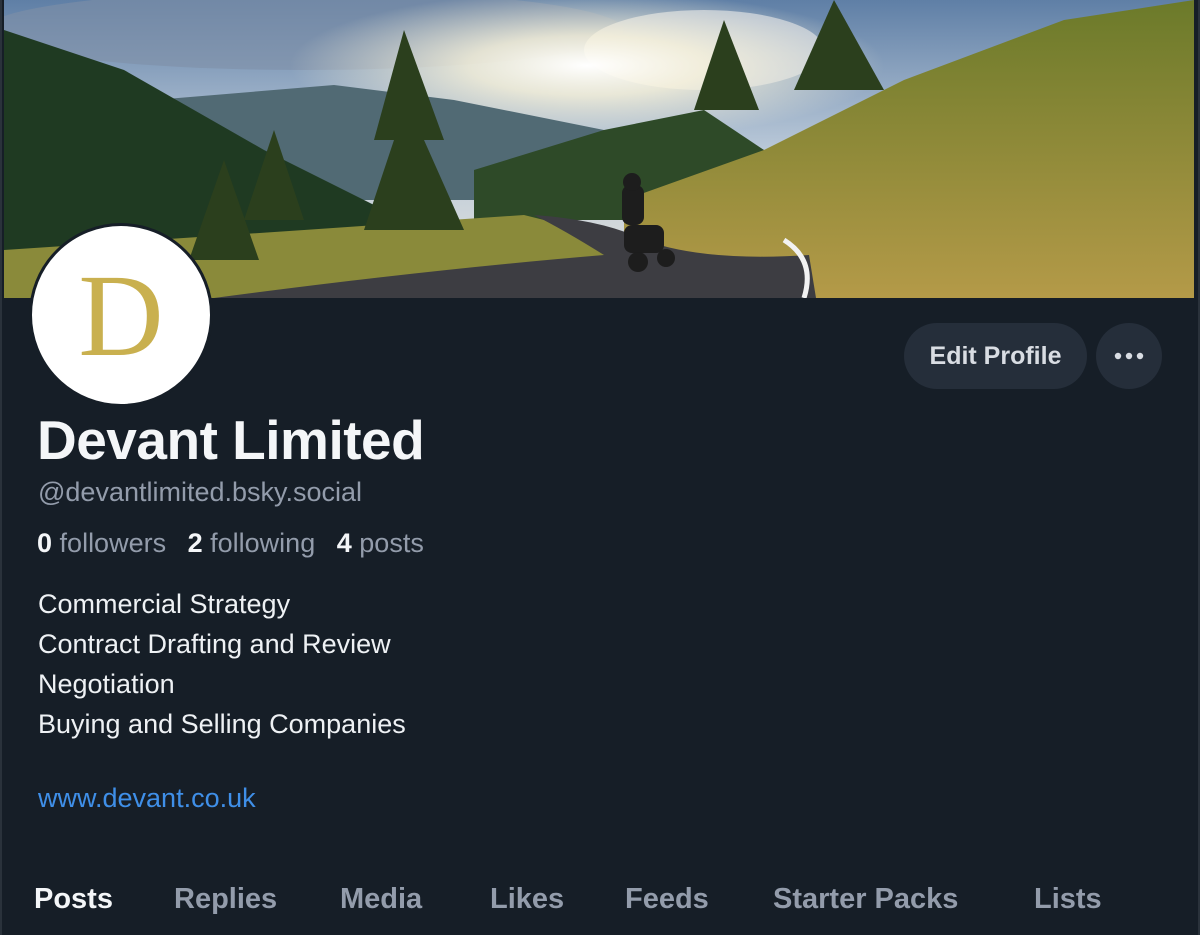 The width and height of the screenshot is (1200, 935). I want to click on following-label: following, so click(263, 543).